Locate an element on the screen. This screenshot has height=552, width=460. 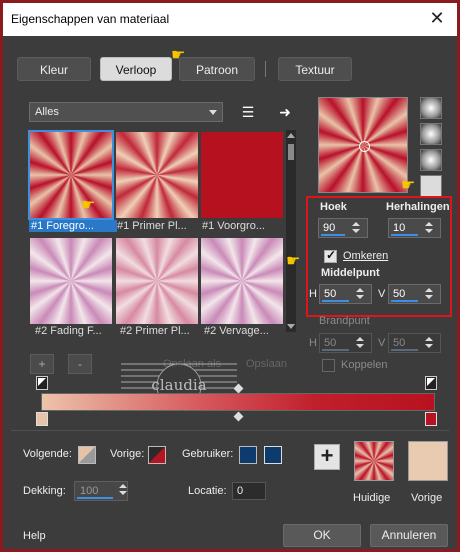
linear-style-icon is located at coordinates (431, 108).